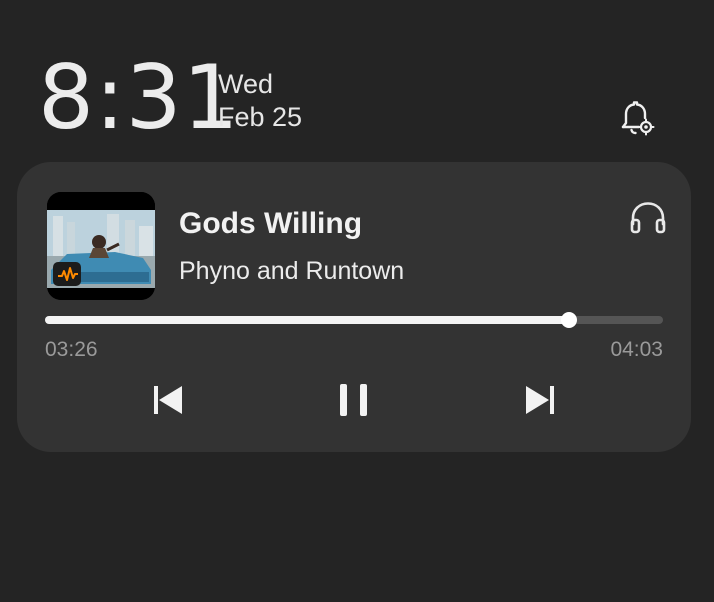  I want to click on progress-bar, so click(354, 320).